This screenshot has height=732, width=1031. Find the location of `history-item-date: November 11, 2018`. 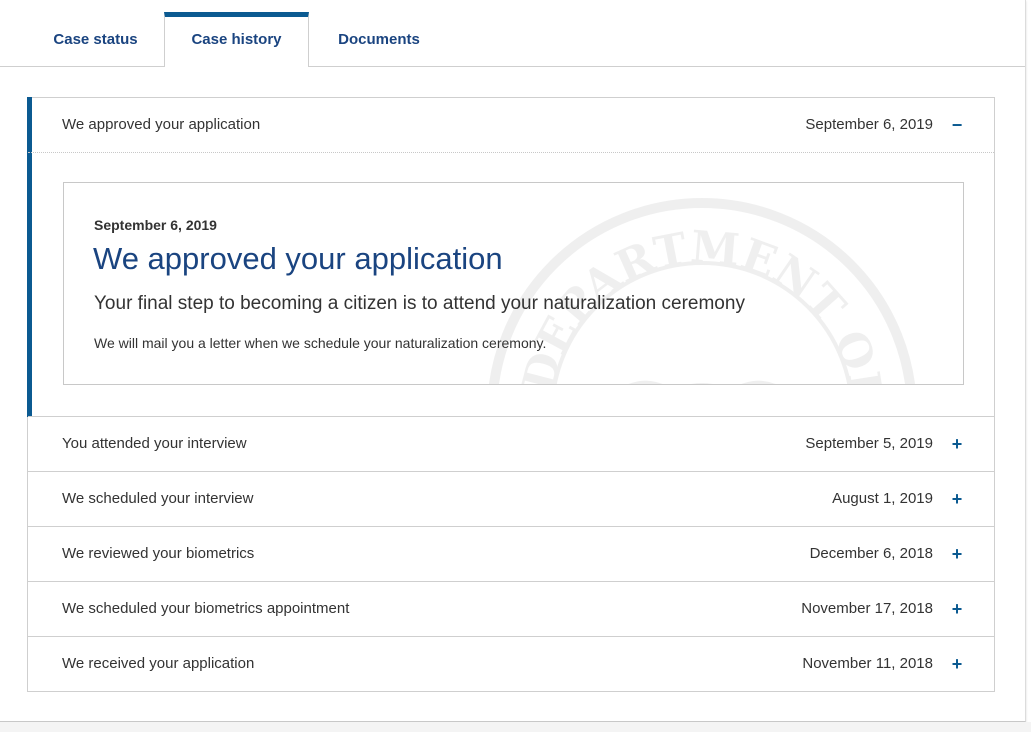

history-item-date: November 11, 2018 is located at coordinates (867, 663).